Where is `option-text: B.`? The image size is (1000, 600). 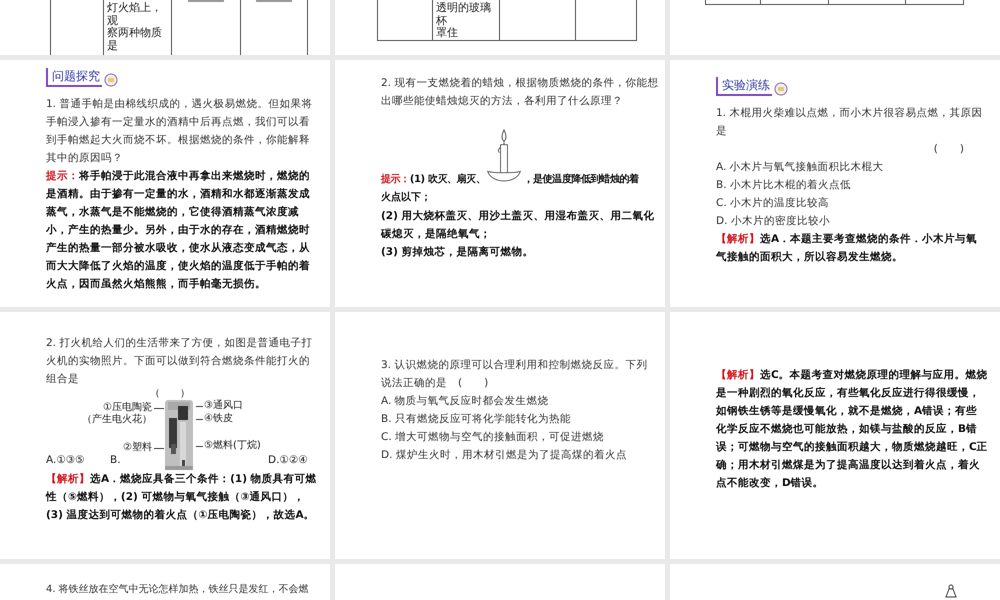 option-text: B. is located at coordinates (115, 460).